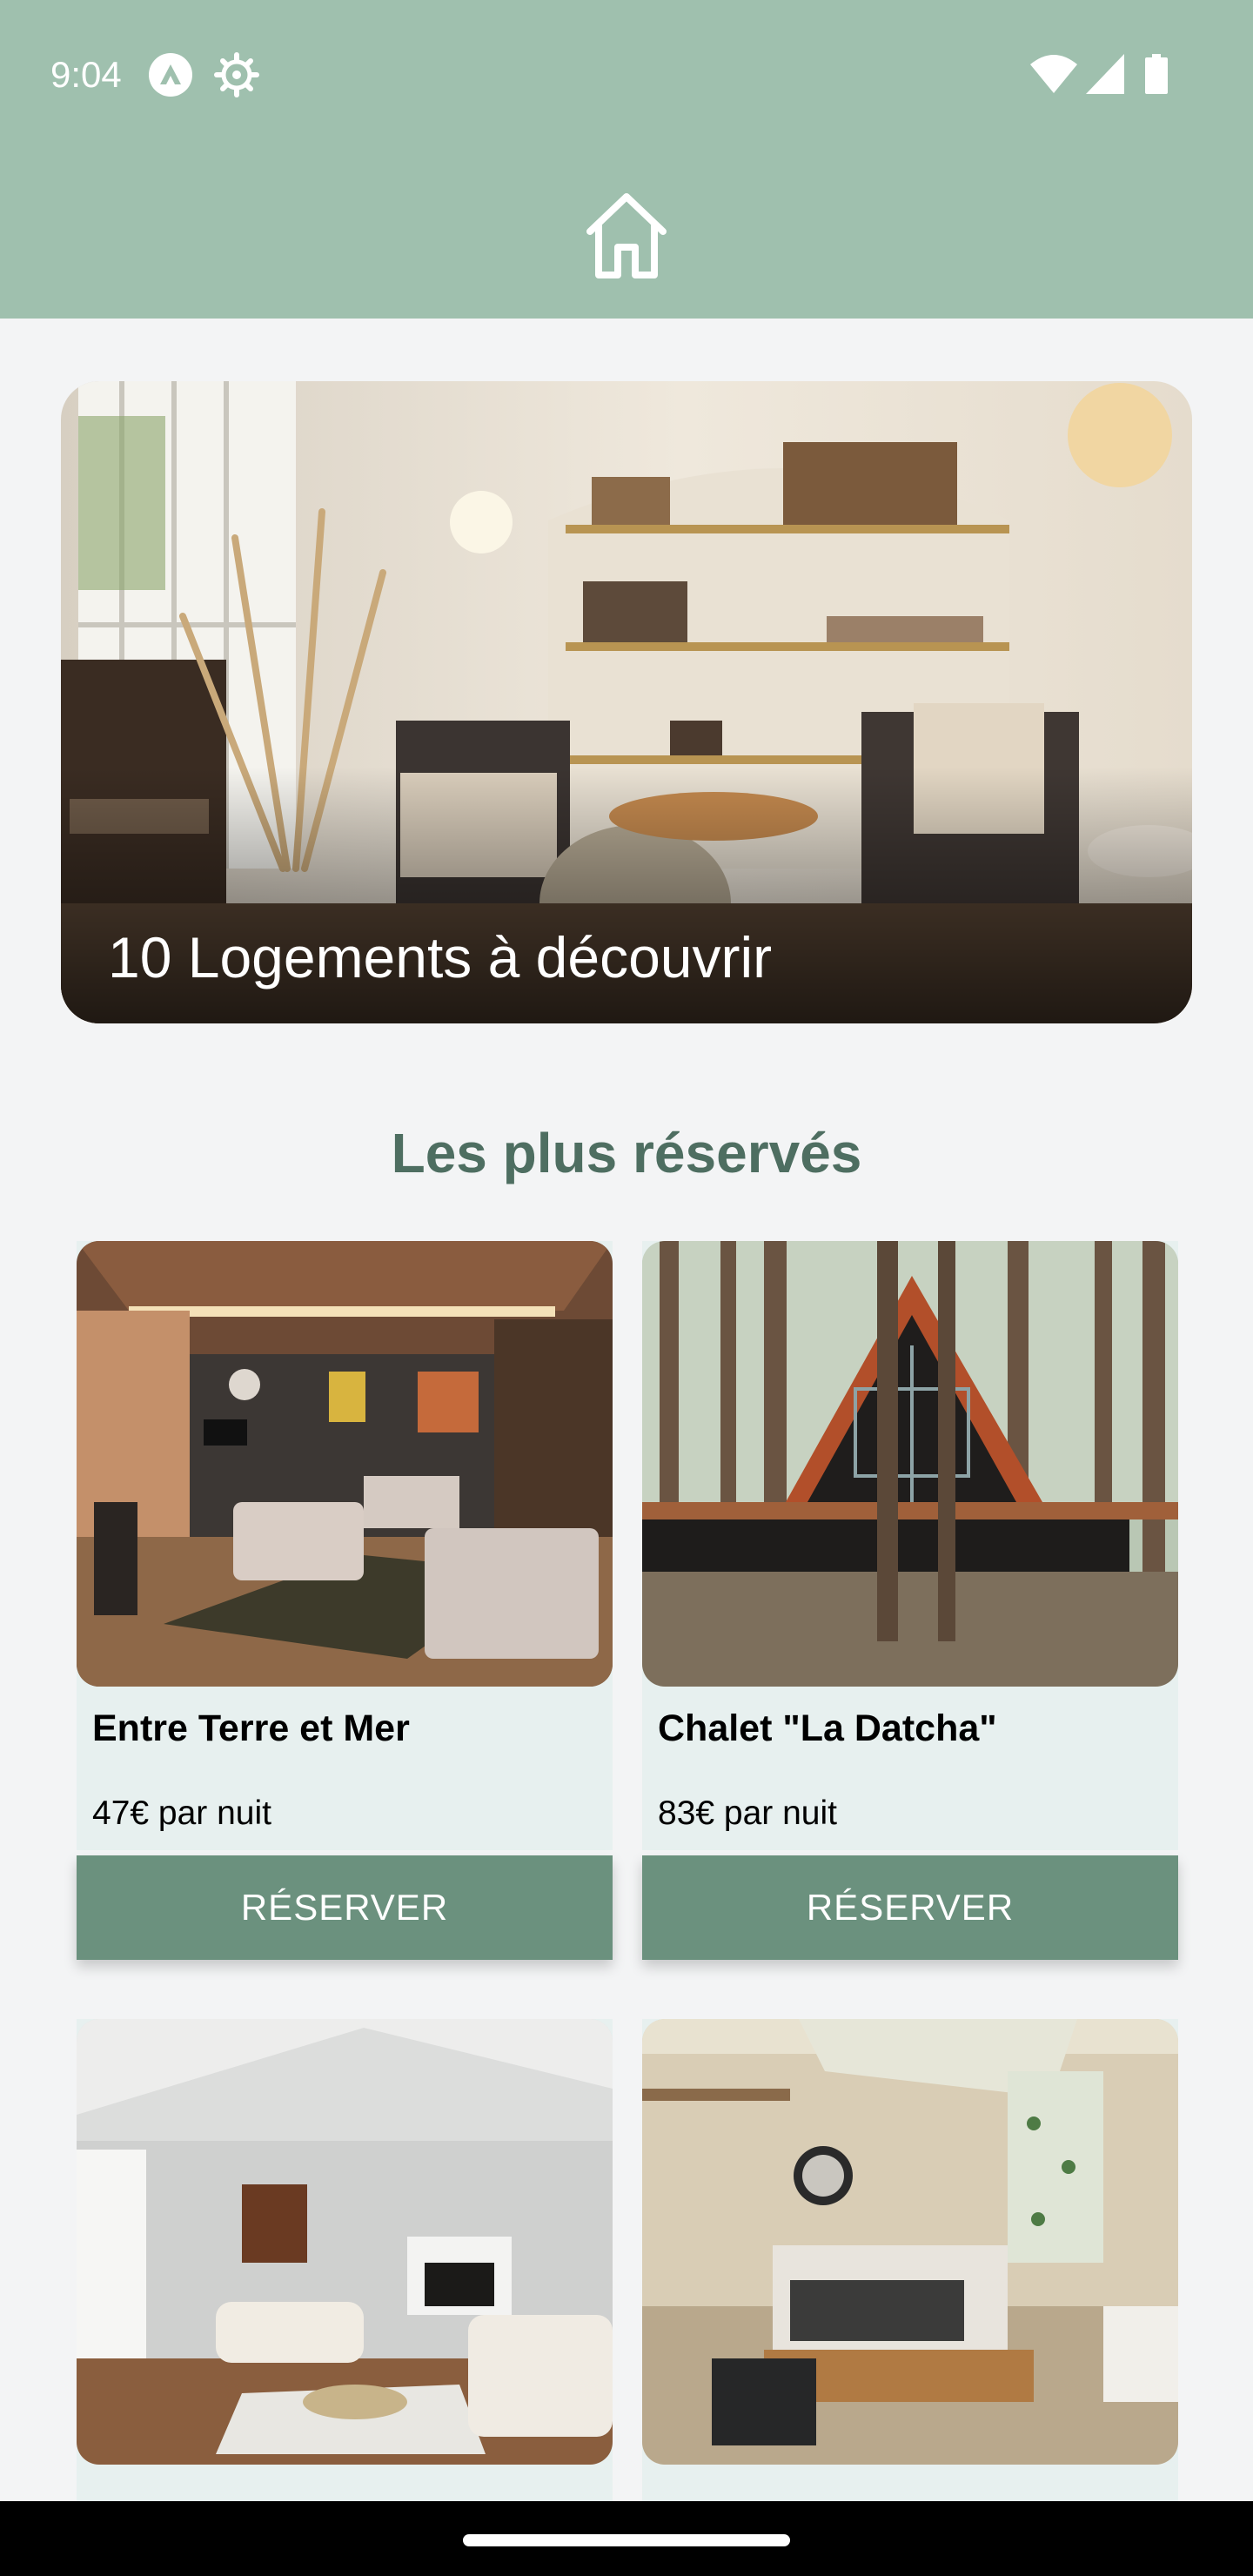  I want to click on listing-photo-bright-living-room, so click(345, 2242).